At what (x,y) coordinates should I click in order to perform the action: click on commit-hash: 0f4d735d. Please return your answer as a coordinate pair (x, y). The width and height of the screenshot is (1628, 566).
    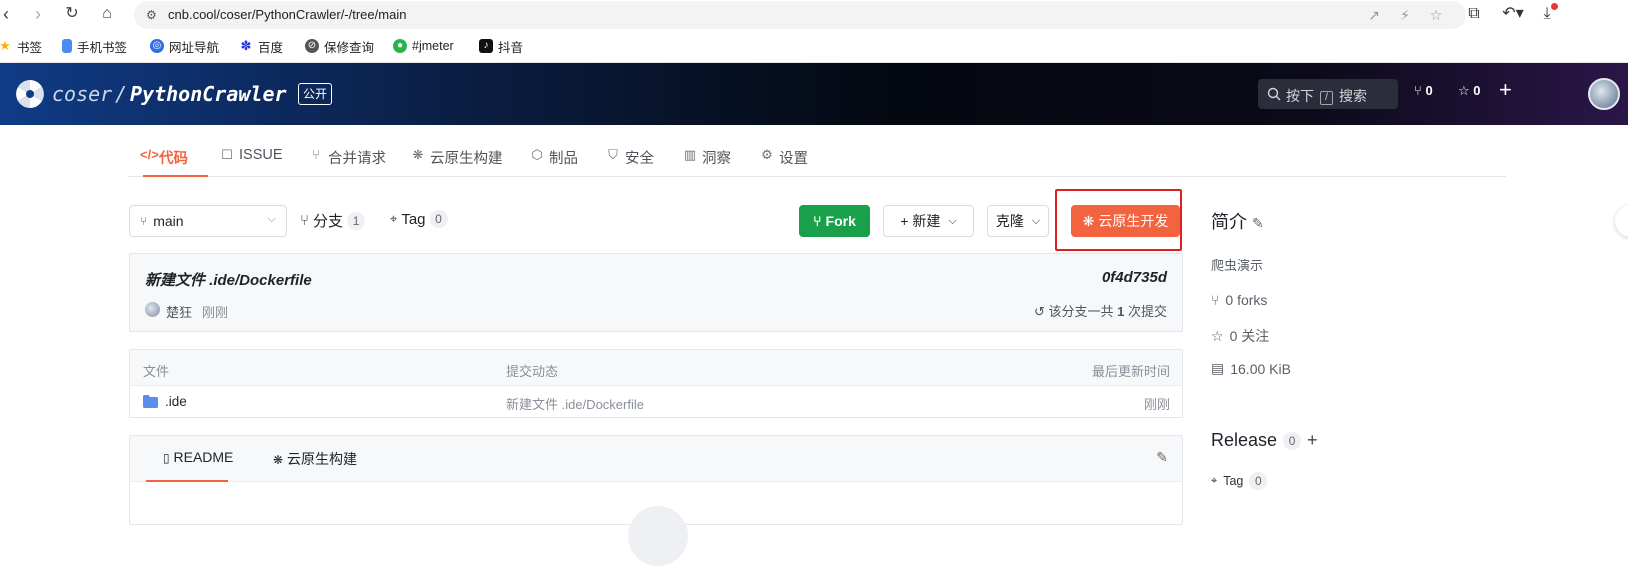
    Looking at the image, I should click on (1134, 277).